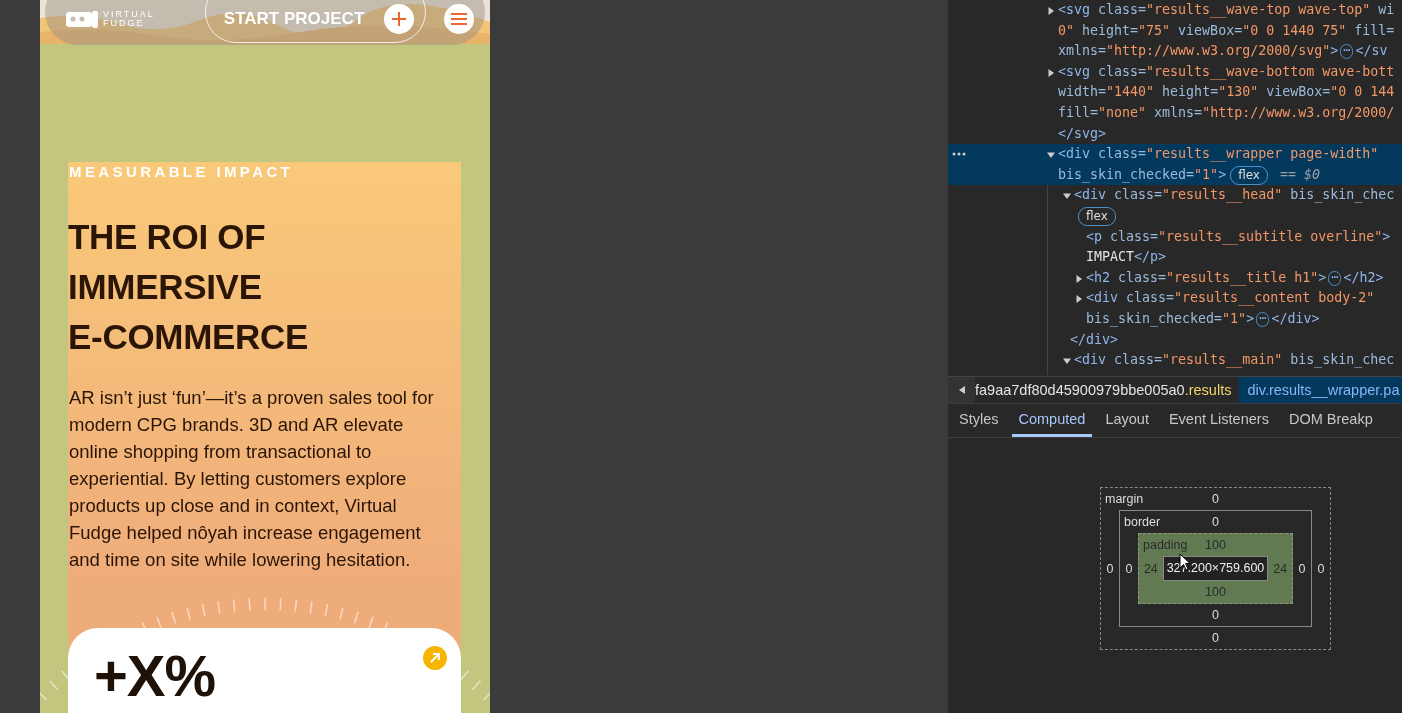 This screenshot has height=713, width=1402. I want to click on code-text: 0" height="75" viewBox="0 0 1440 75" fill=, so click(1226, 30).